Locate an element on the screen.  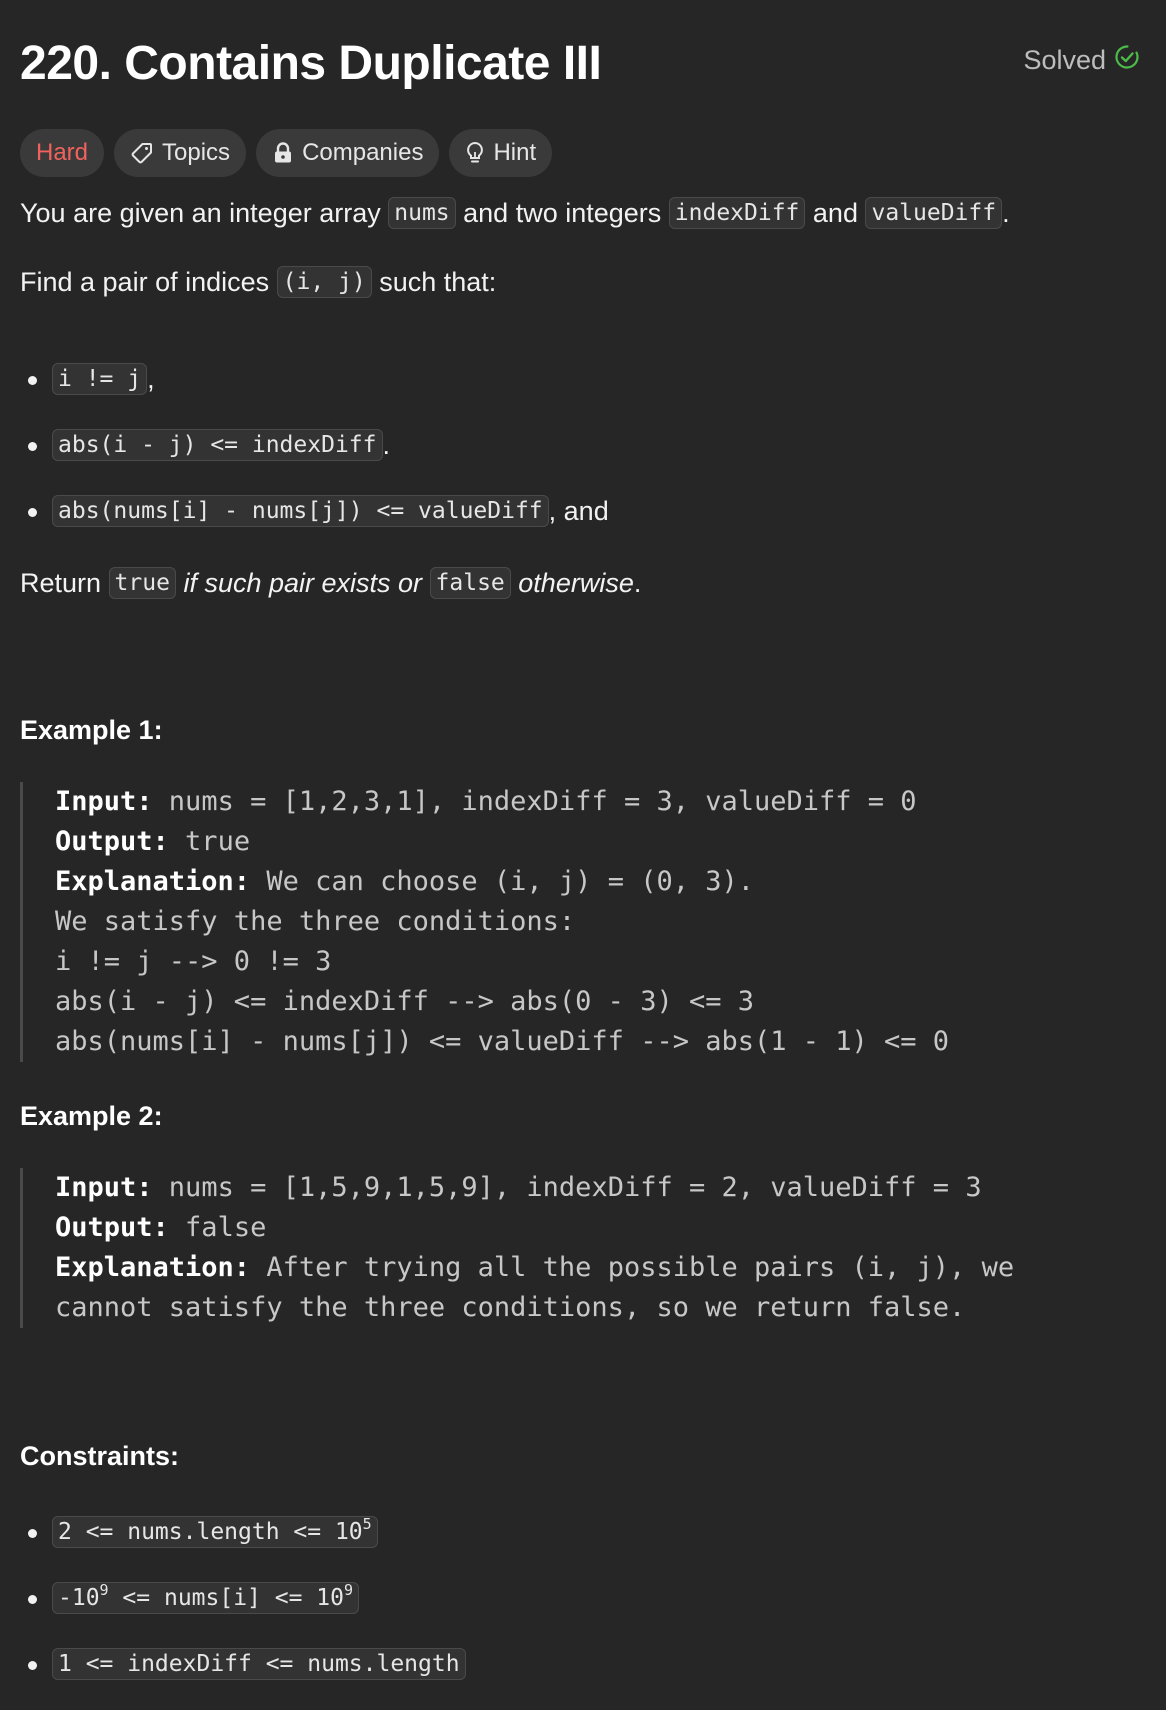
return-text-italic: if such pair exists or is located at coordinates (302, 583).